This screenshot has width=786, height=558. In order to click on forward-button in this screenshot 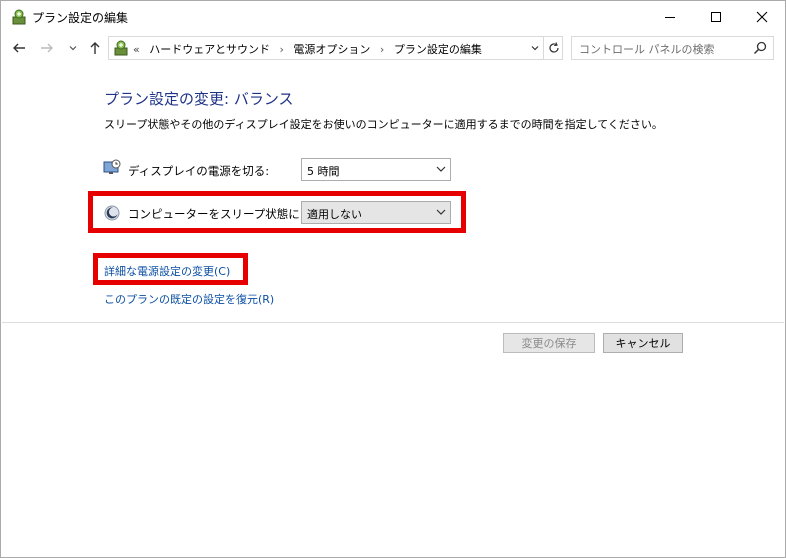, I will do `click(47, 48)`.